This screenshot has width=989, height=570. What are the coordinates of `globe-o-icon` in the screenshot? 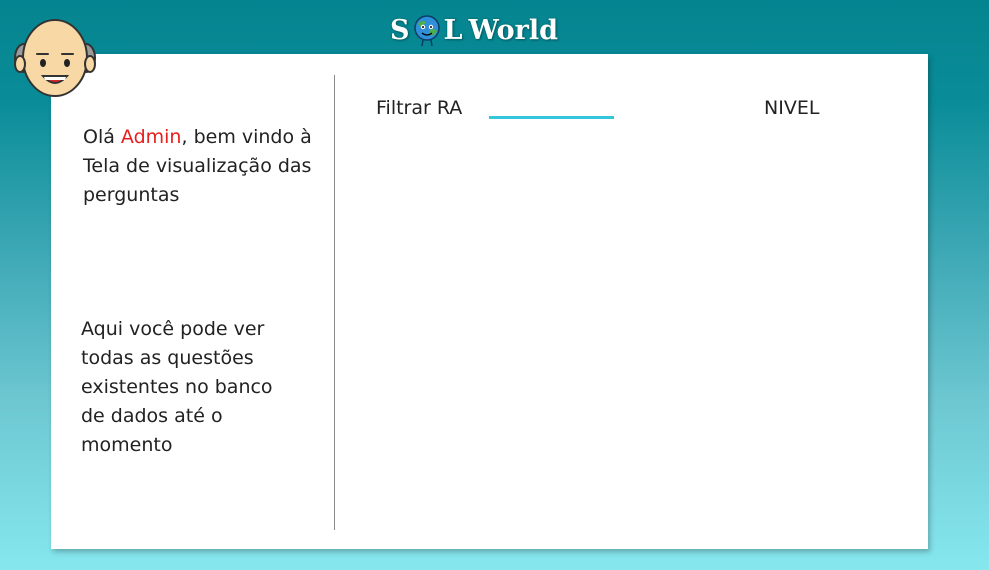 It's located at (426, 31).